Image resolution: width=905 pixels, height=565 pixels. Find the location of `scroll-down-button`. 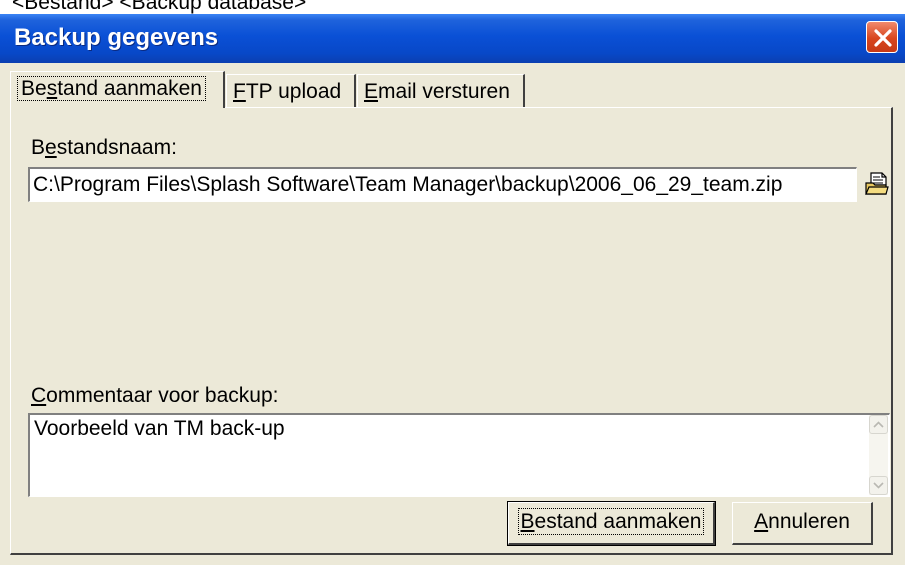

scroll-down-button is located at coordinates (878, 485).